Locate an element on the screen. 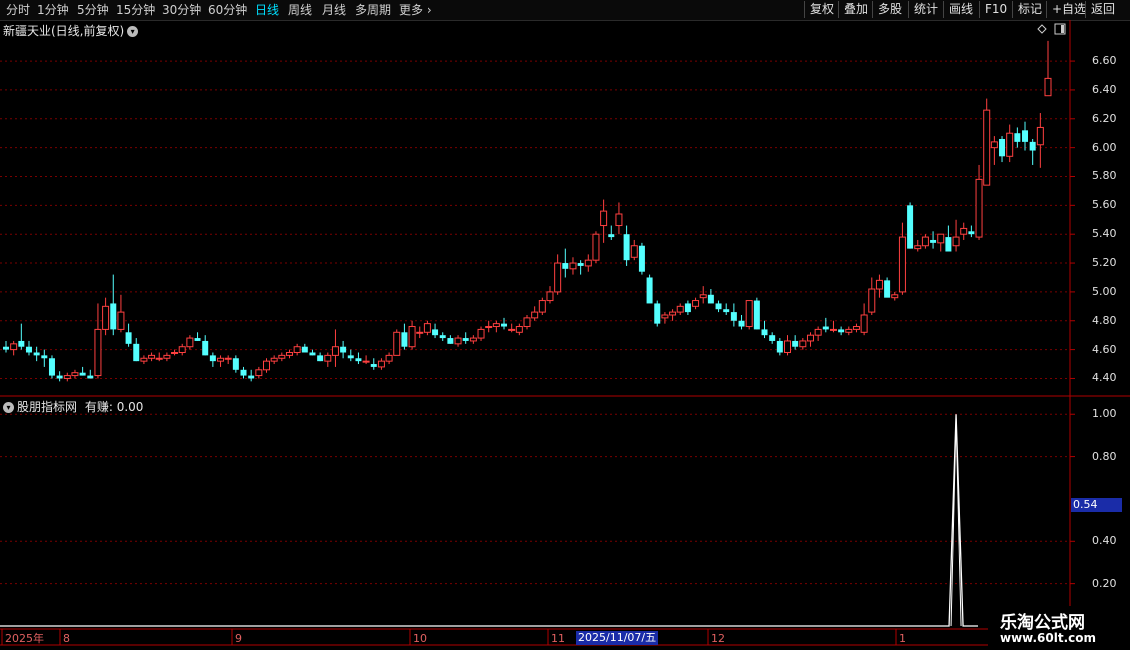 This screenshot has width=1130, height=650. chart-title: 新疆天业(日线,前复权) ▾ is located at coordinates (71, 30).